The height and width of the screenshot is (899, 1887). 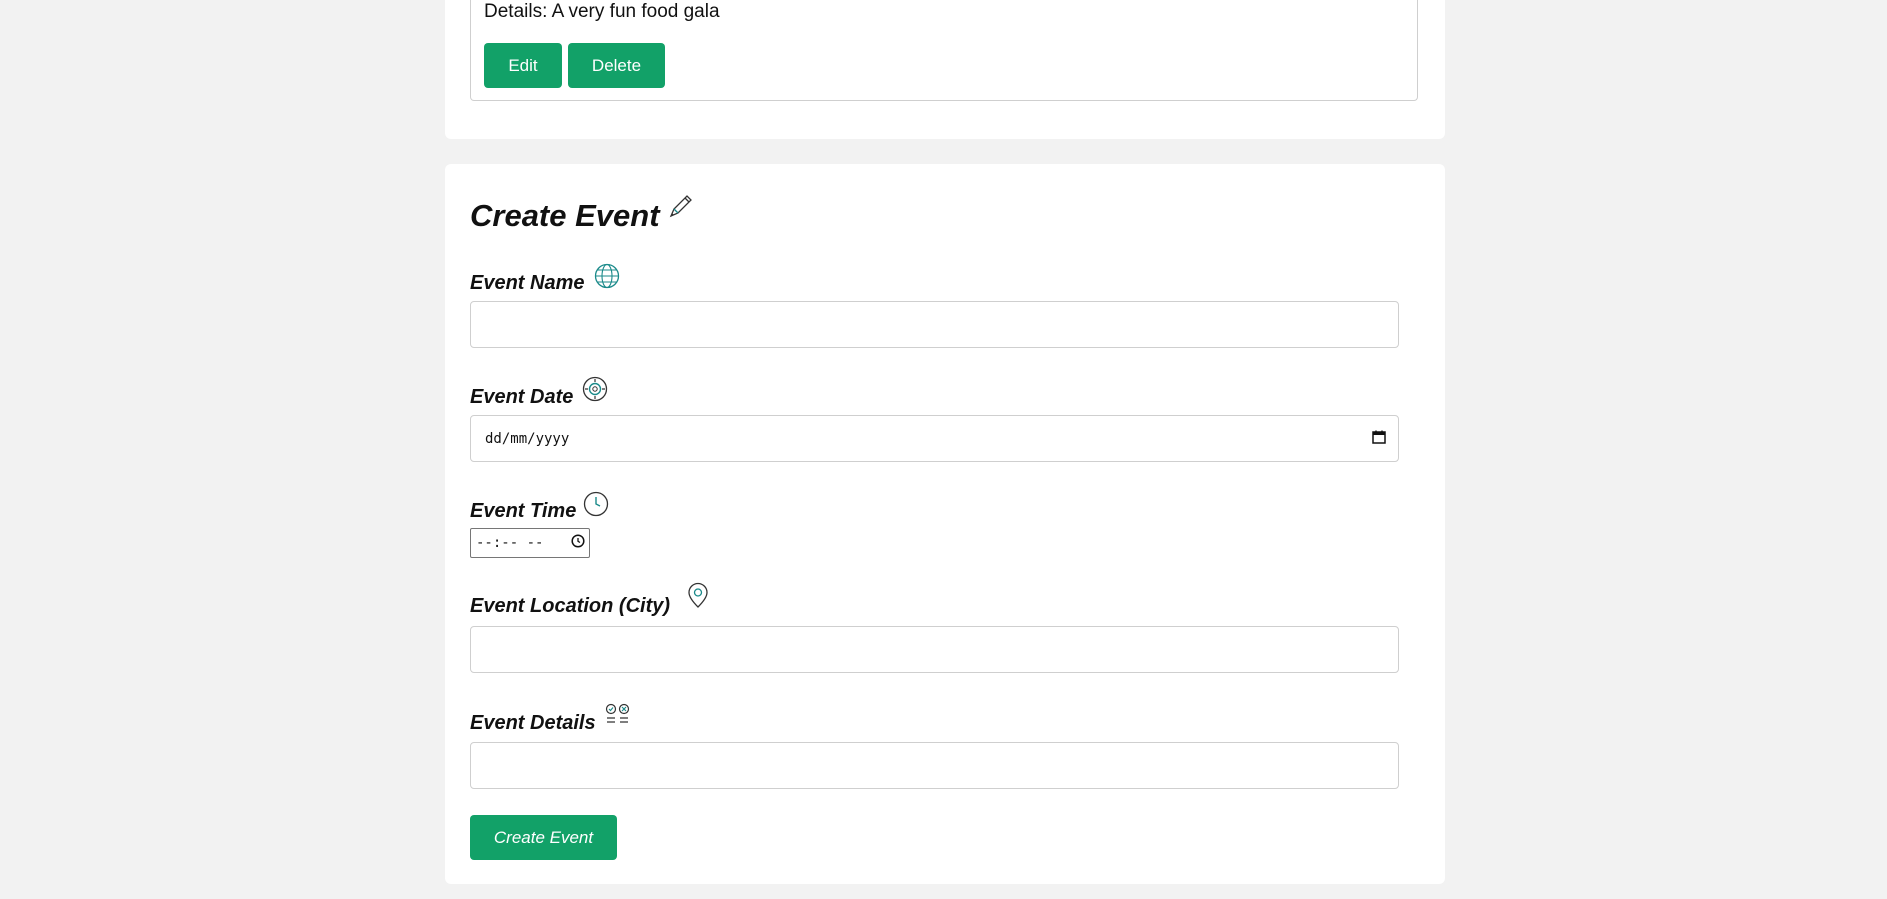 I want to click on date-placeholder: dd/mm/yyyy, so click(x=527, y=438).